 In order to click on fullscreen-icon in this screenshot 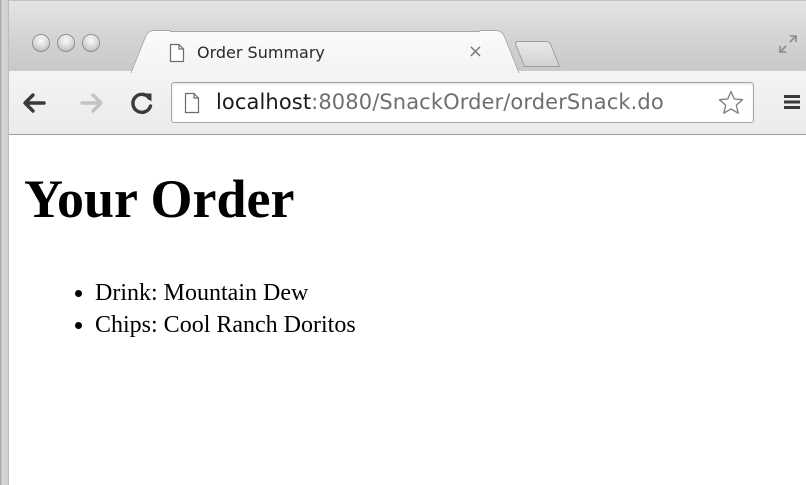, I will do `click(788, 44)`.